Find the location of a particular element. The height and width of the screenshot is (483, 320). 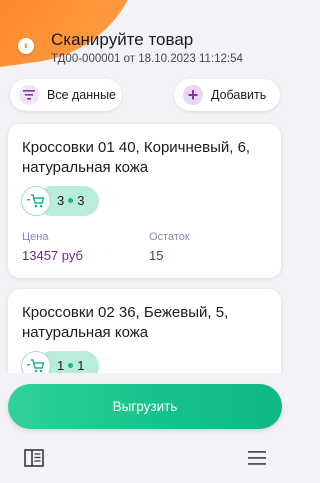

qty-scanned: 1 is located at coordinates (61, 365).